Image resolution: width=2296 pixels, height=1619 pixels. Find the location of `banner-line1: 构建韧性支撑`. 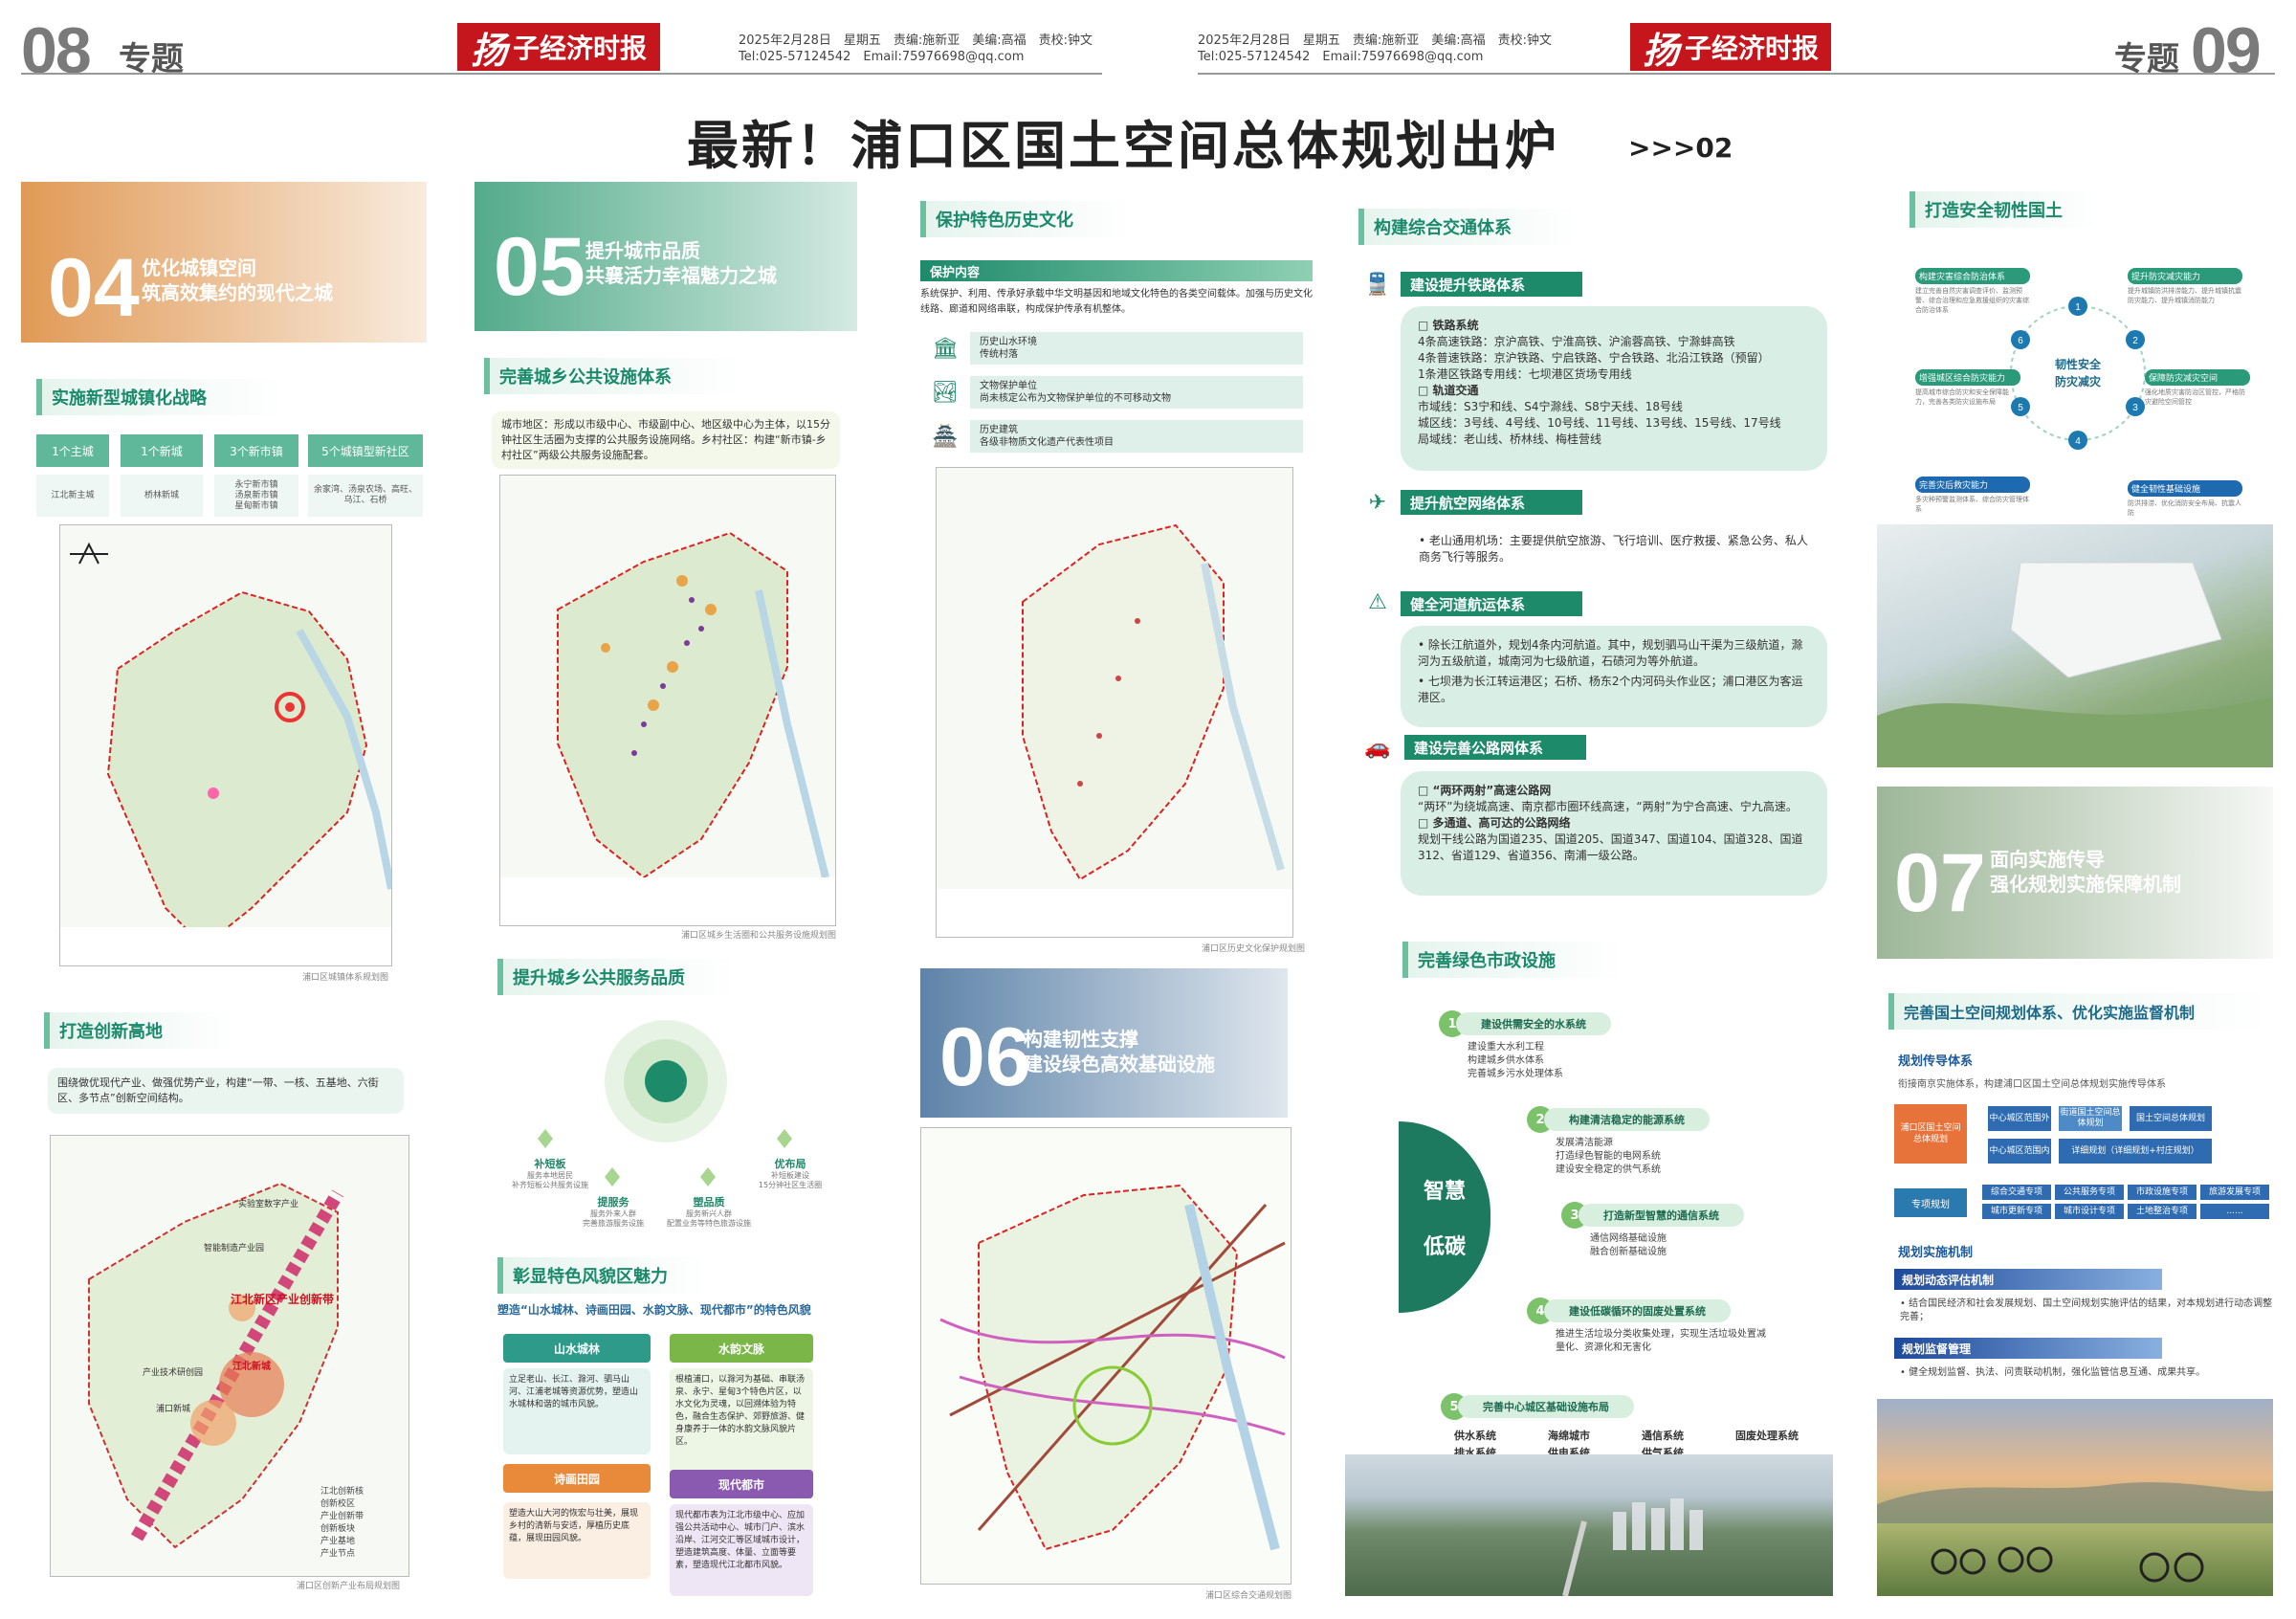

banner-line1: 构建韧性支撑 is located at coordinates (1081, 1039).